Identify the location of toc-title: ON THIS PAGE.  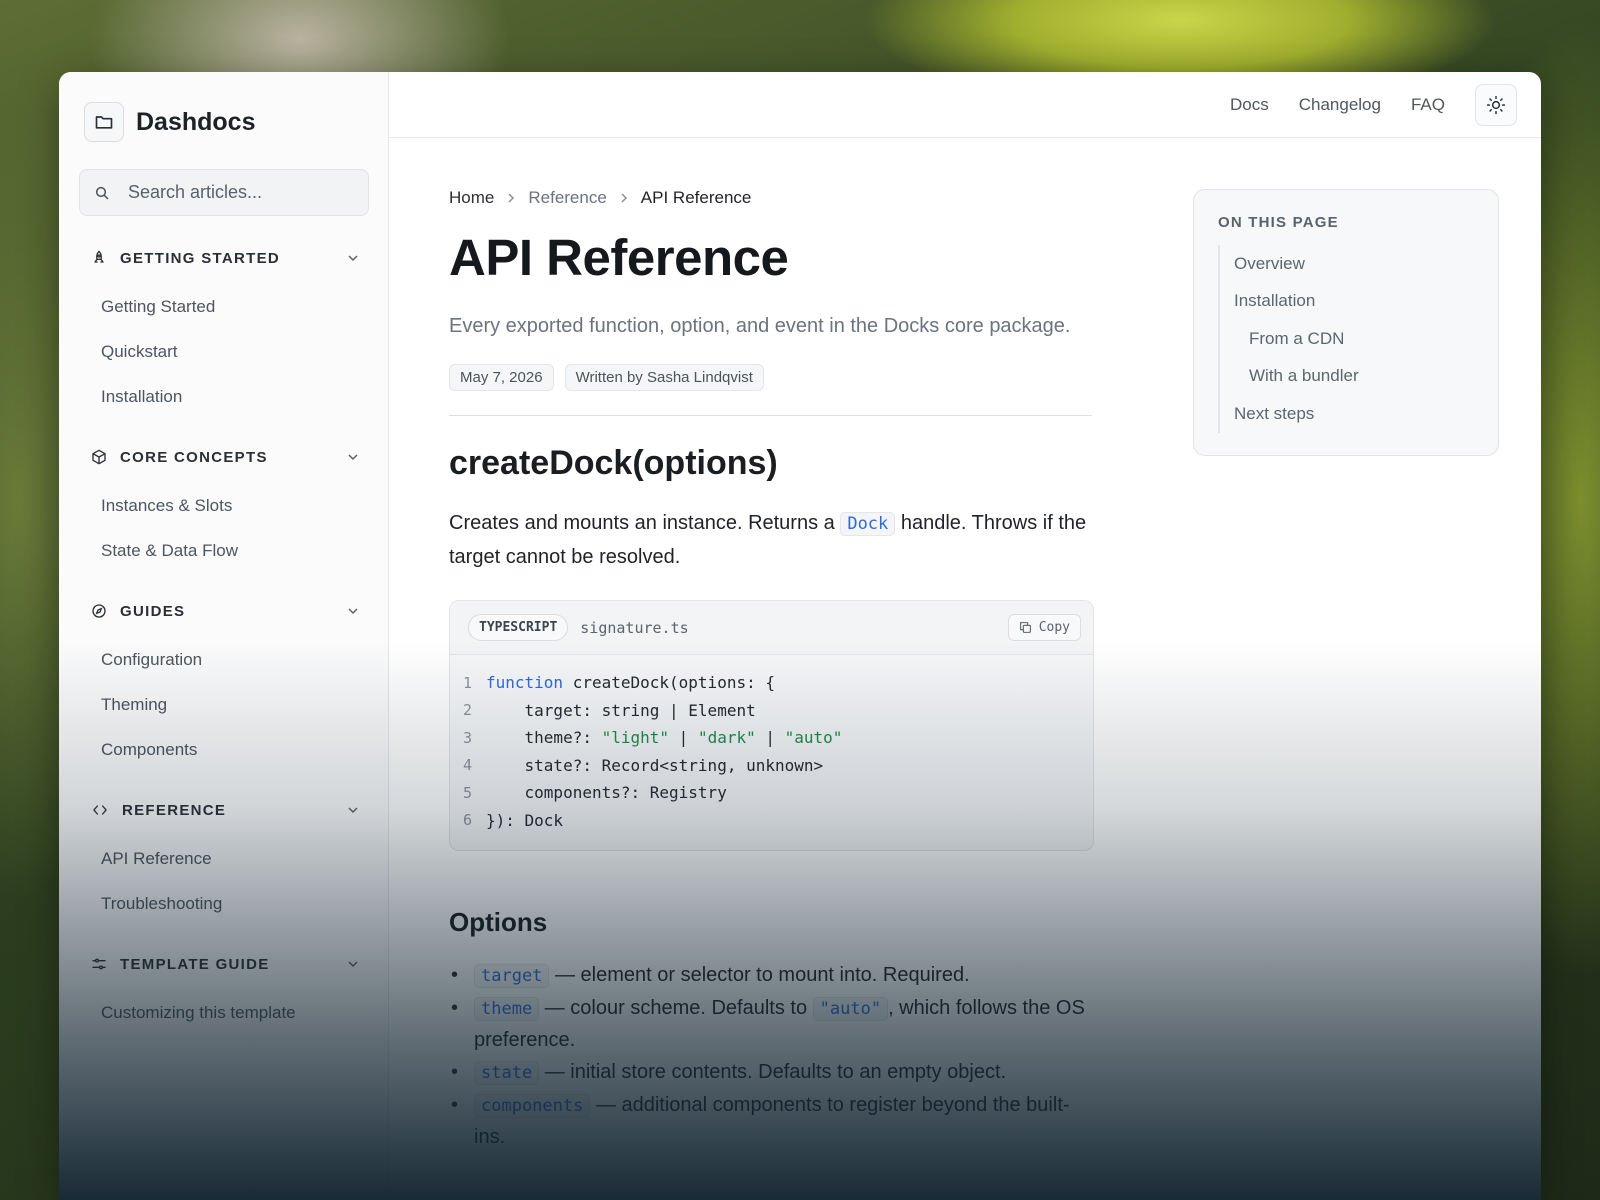
(1278, 222).